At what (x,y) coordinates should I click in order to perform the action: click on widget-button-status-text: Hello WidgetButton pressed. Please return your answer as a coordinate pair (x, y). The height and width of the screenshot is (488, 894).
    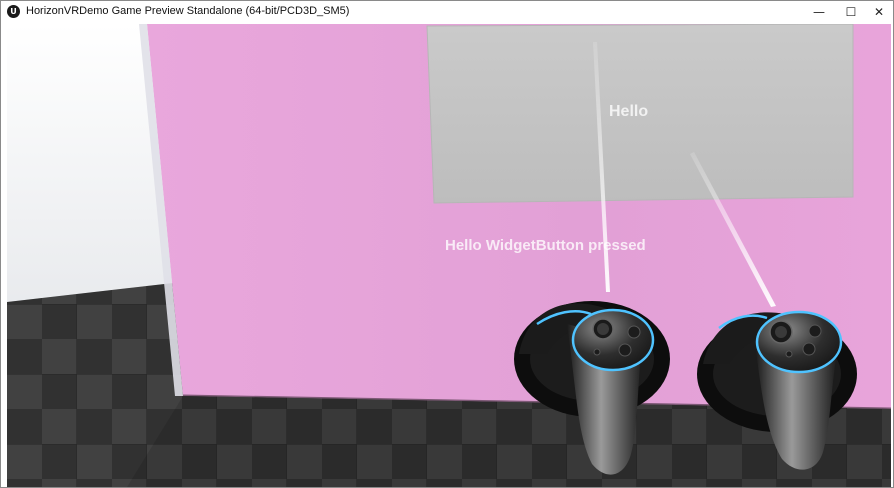
    Looking at the image, I should click on (545, 245).